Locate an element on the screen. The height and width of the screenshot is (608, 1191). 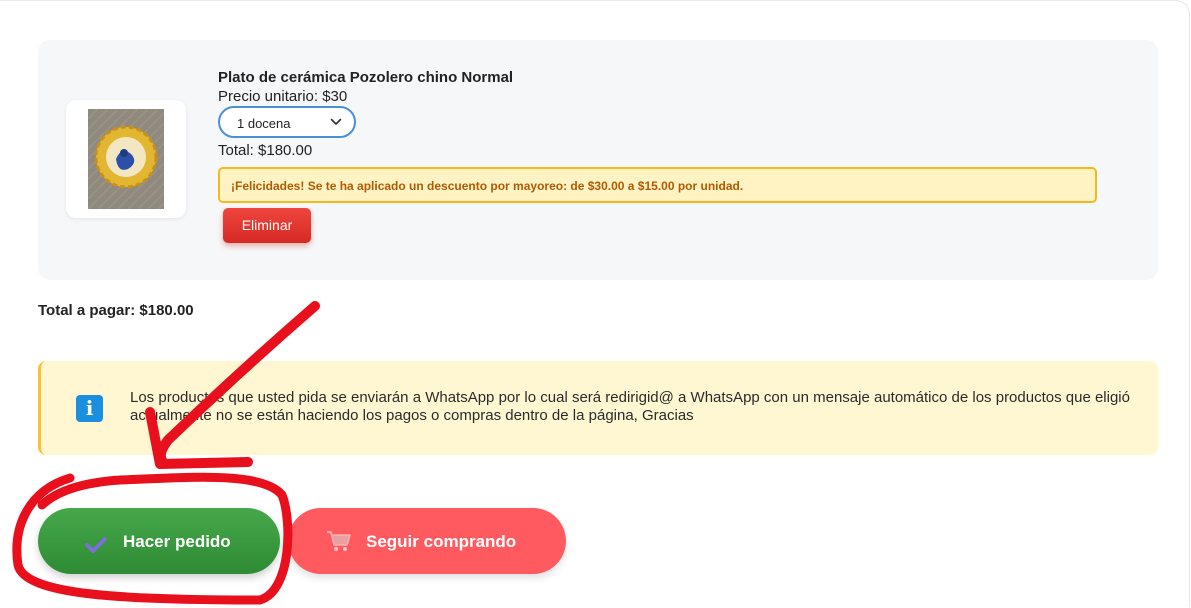
quantity-select: 1 docena is located at coordinates (287, 122).